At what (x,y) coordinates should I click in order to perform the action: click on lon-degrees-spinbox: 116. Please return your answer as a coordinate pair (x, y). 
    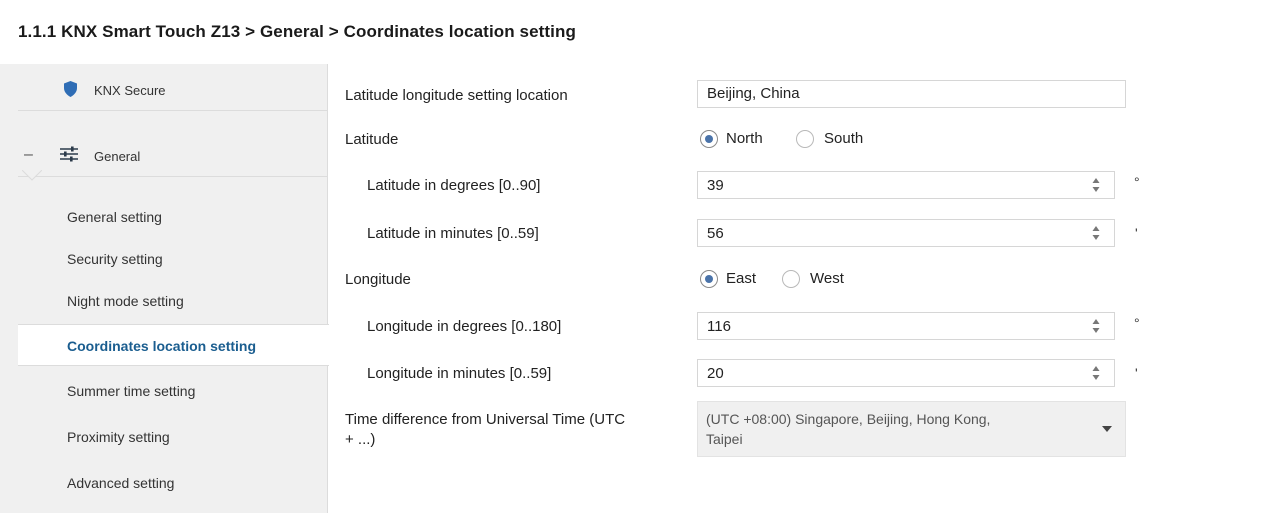
    Looking at the image, I should click on (906, 326).